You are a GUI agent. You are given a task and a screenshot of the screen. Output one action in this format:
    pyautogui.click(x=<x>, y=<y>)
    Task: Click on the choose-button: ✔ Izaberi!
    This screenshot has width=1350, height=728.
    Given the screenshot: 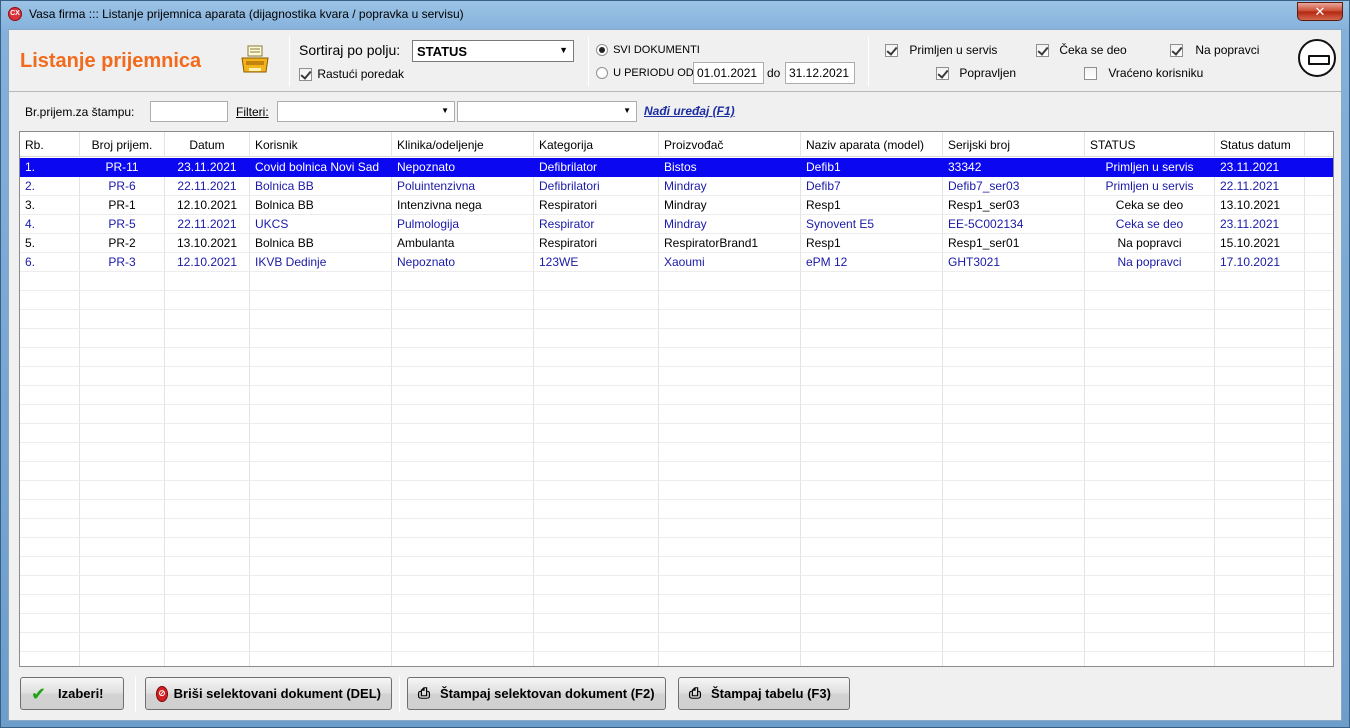 What is the action you would take?
    pyautogui.click(x=72, y=693)
    